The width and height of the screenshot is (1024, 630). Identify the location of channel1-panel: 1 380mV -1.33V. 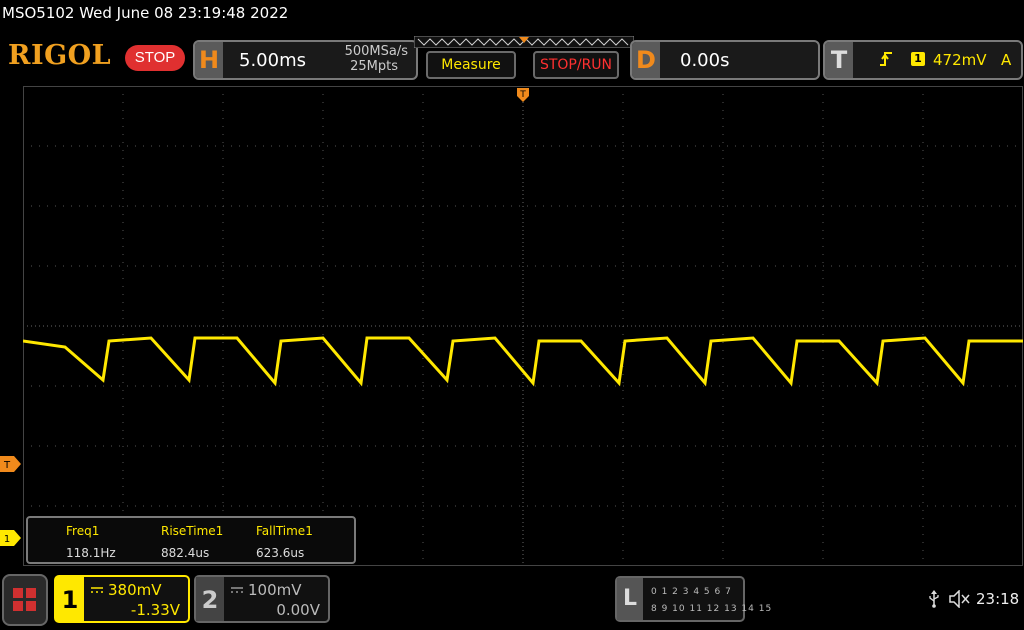
(122, 599).